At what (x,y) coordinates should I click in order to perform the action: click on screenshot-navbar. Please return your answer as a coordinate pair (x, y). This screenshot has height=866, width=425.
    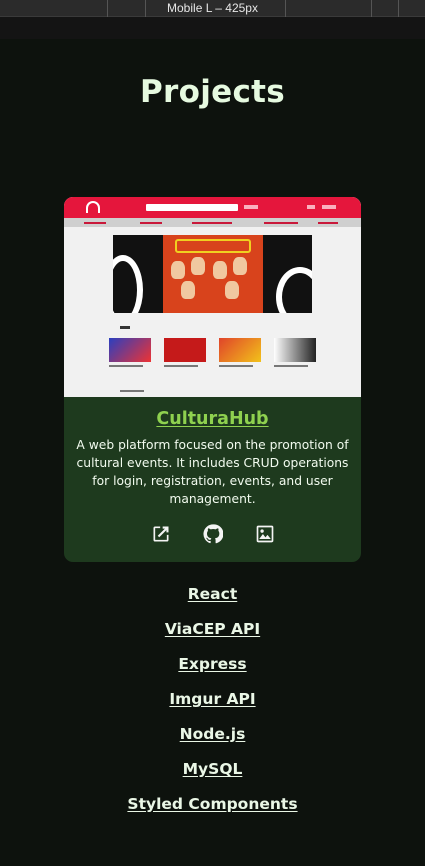
    Looking at the image, I should click on (212, 207).